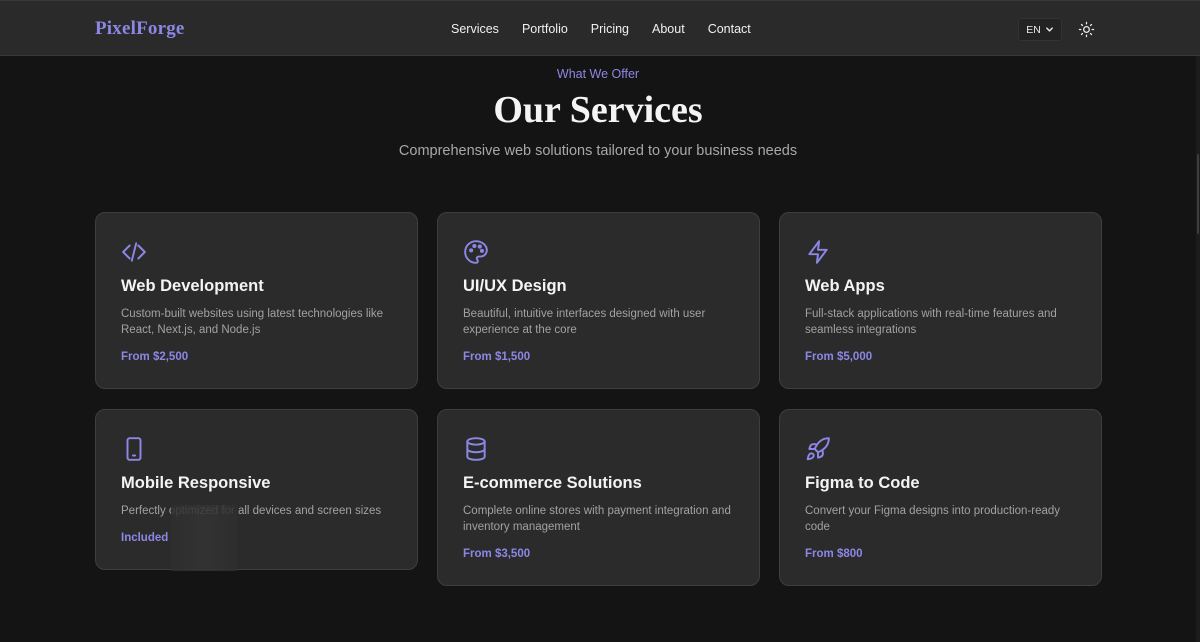 The width and height of the screenshot is (1200, 642). What do you see at coordinates (134, 252) in the screenshot?
I see `code-icon` at bounding box center [134, 252].